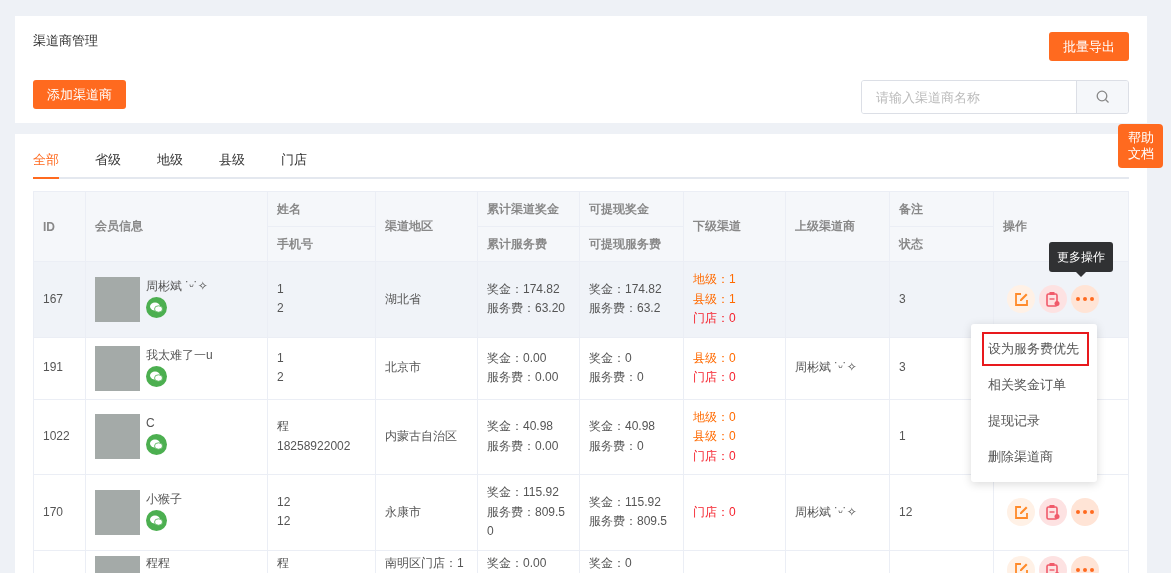 The image size is (1171, 573). What do you see at coordinates (1035, 457) in the screenshot?
I see `menu-item: 删除渠道商` at bounding box center [1035, 457].